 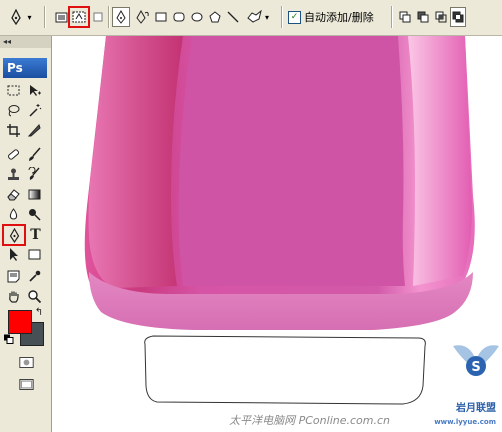 What do you see at coordinates (35, 234) in the screenshot?
I see `type-tool: T` at bounding box center [35, 234].